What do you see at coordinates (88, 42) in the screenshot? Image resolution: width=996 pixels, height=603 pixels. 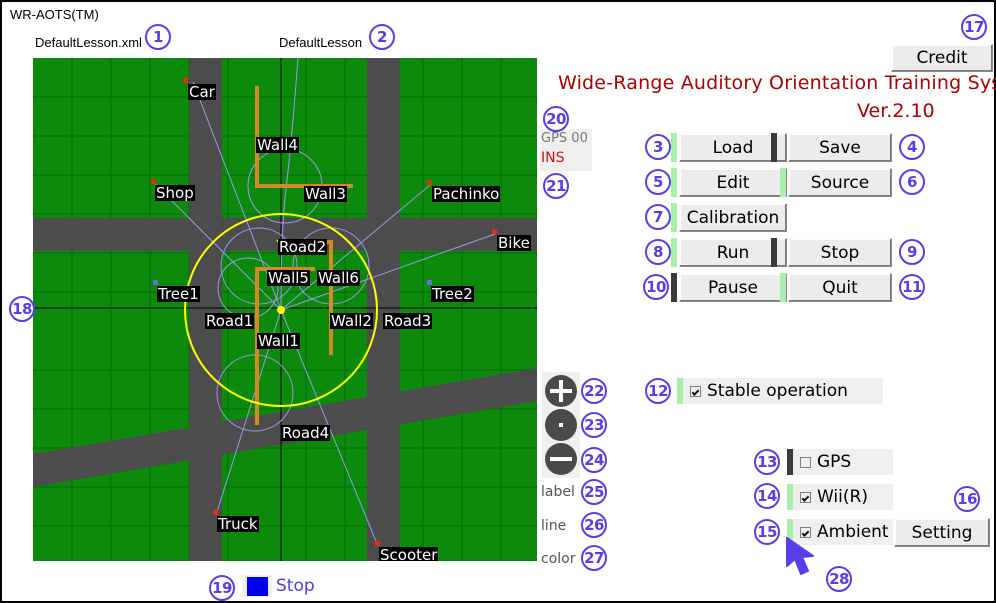 I see `lesson-file-name: DefaultLesson.xml` at bounding box center [88, 42].